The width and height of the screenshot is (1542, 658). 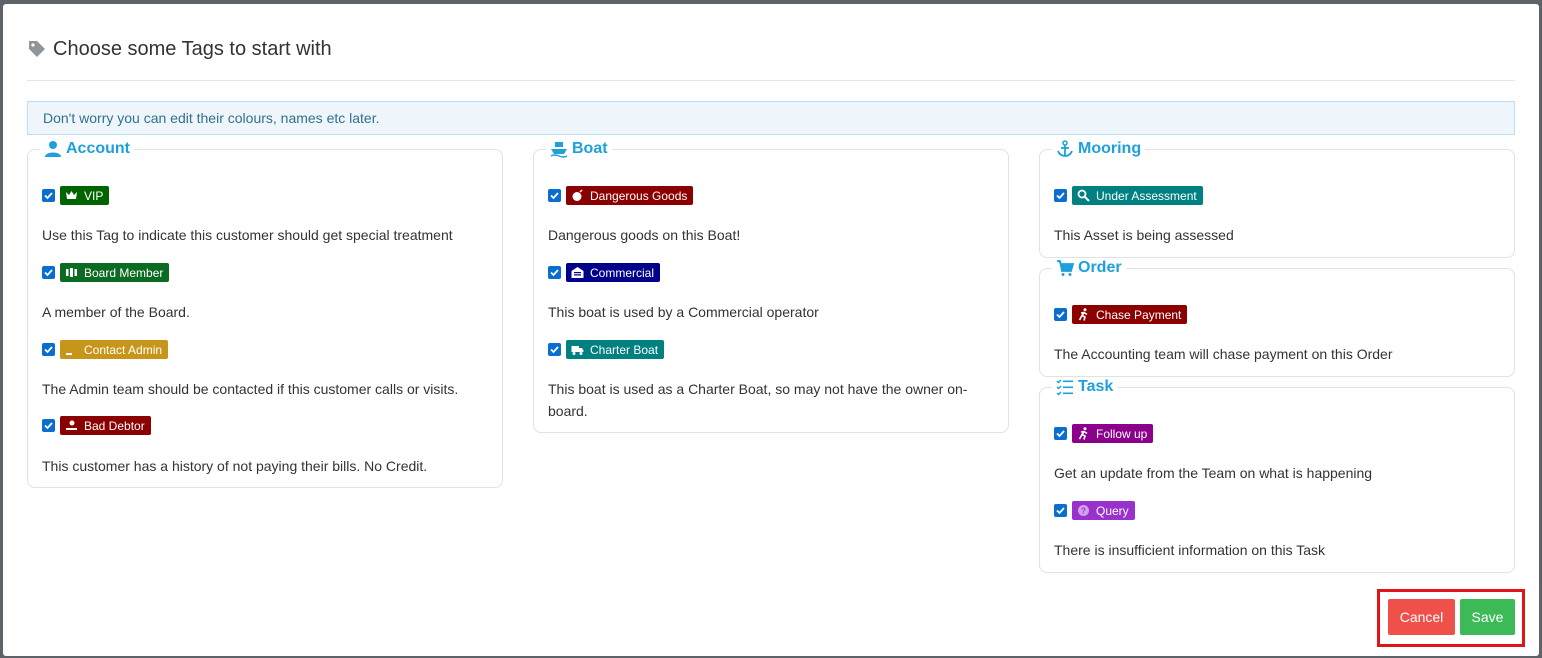 I want to click on tag-row-contact-admin: Contact Admin, so click(x=105, y=349).